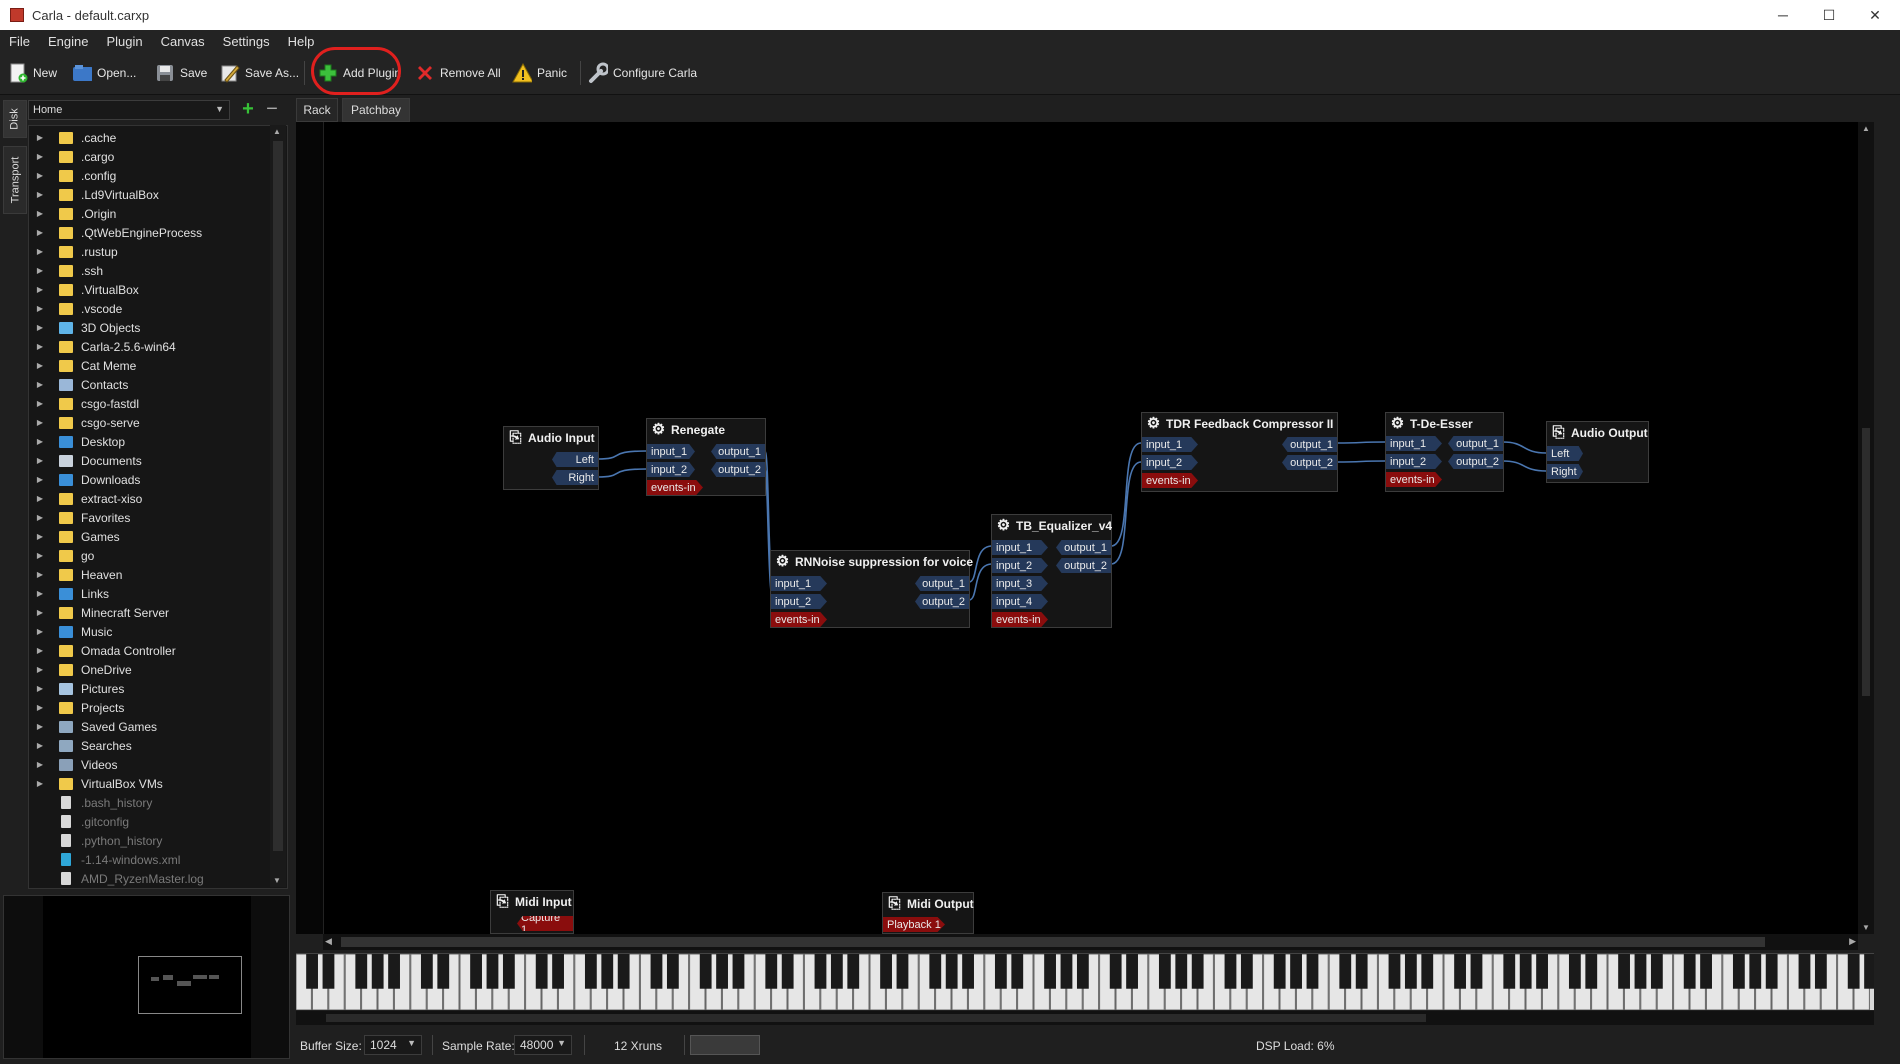  What do you see at coordinates (149, 517) in the screenshot?
I see `file-tree-item: ▶ Favorites` at bounding box center [149, 517].